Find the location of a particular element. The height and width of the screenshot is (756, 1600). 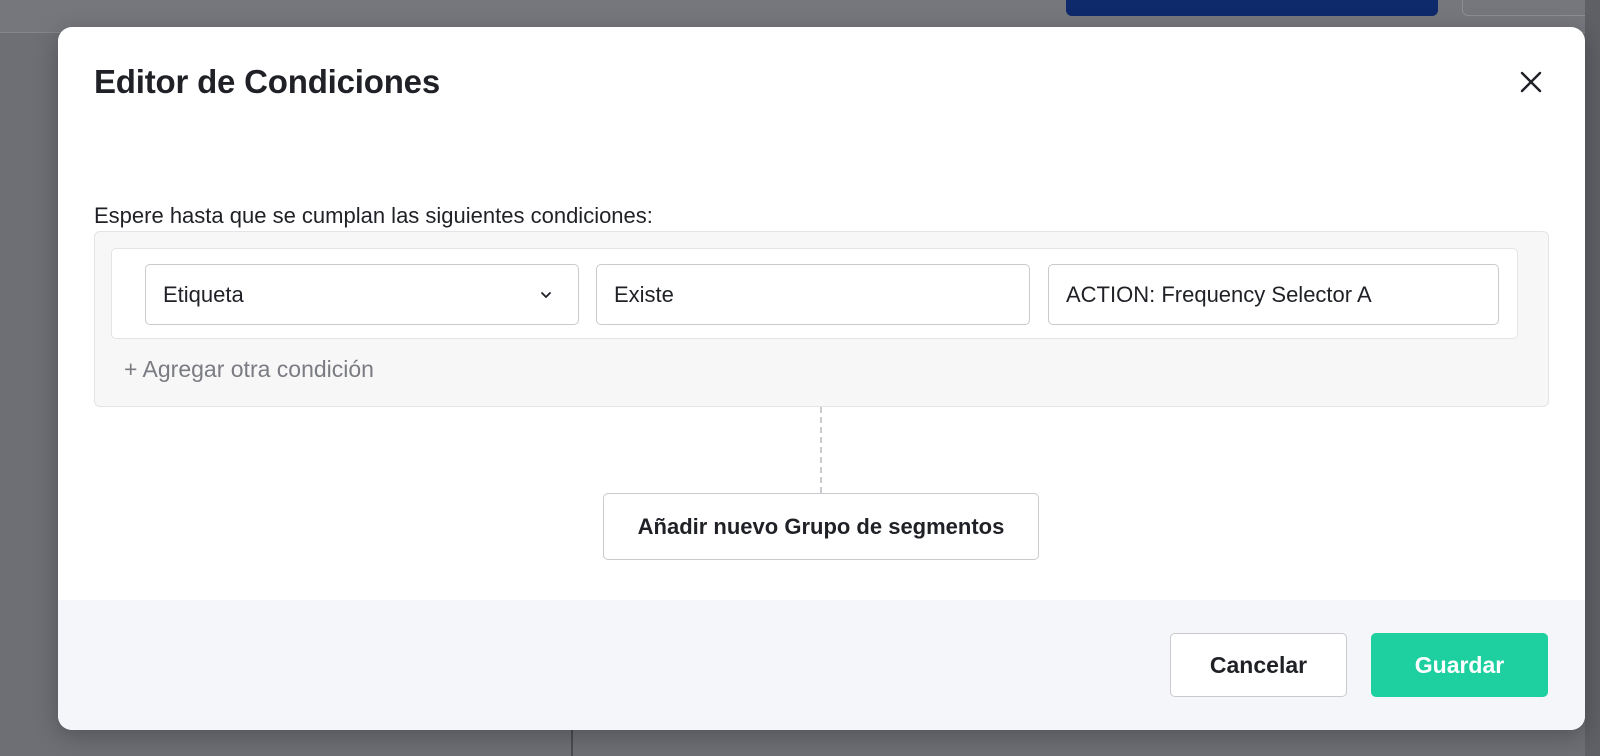

add-condition-link: + Agregar otra condición is located at coordinates (249, 369).